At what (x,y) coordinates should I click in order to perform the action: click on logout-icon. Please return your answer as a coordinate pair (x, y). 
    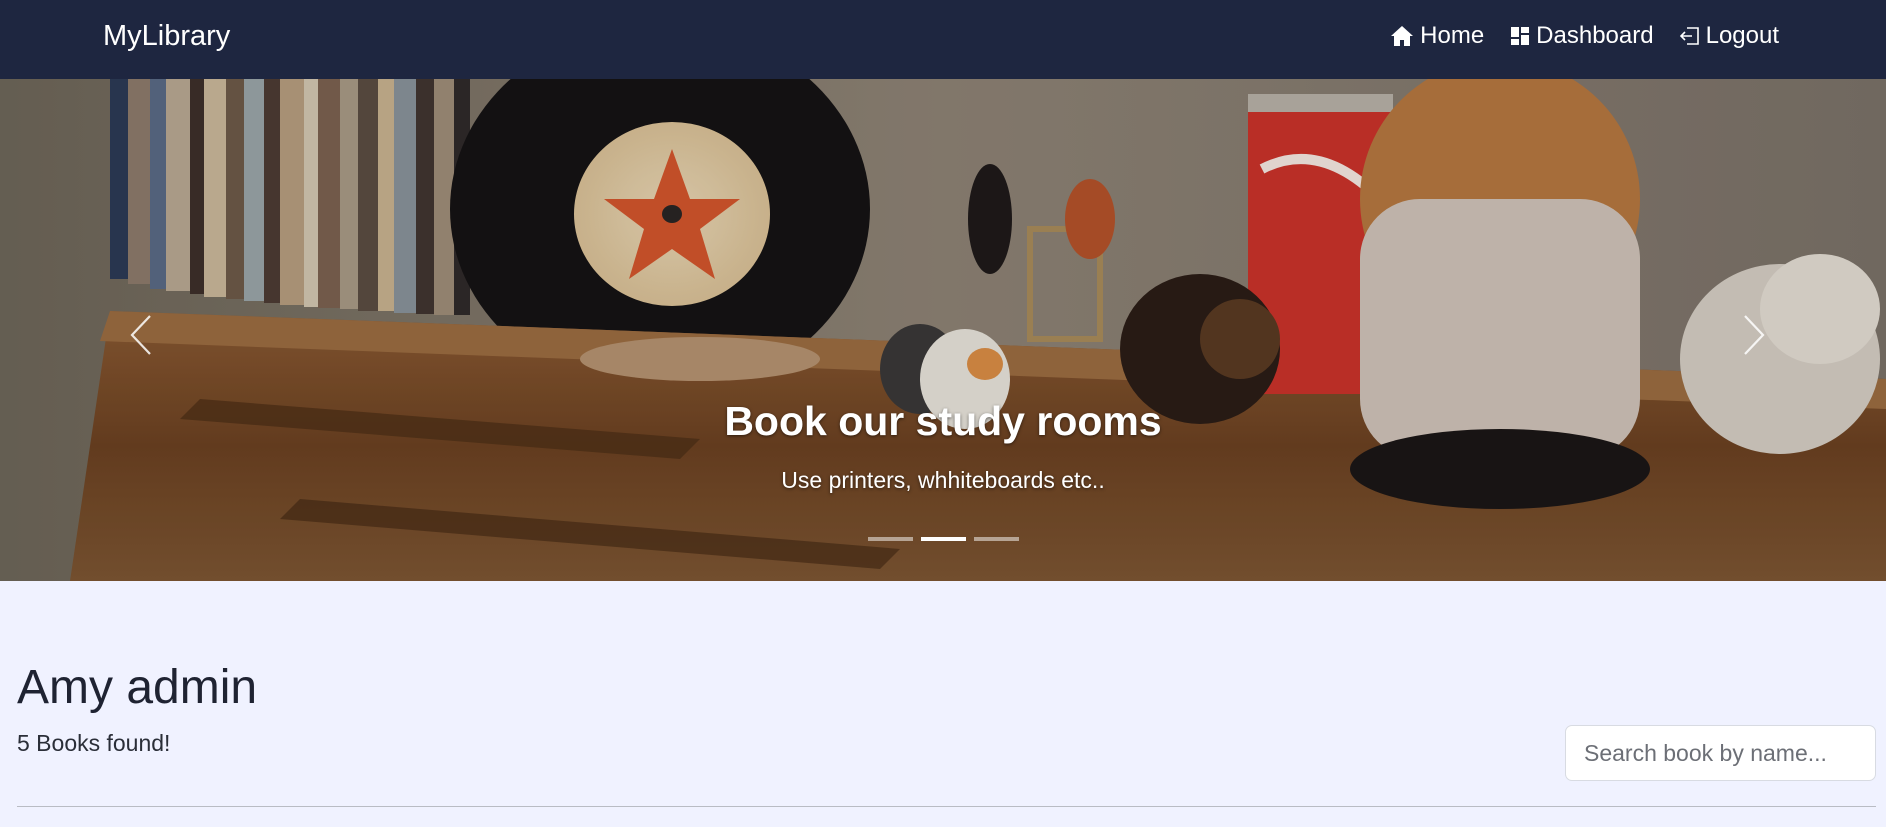
    Looking at the image, I should click on (1689, 36).